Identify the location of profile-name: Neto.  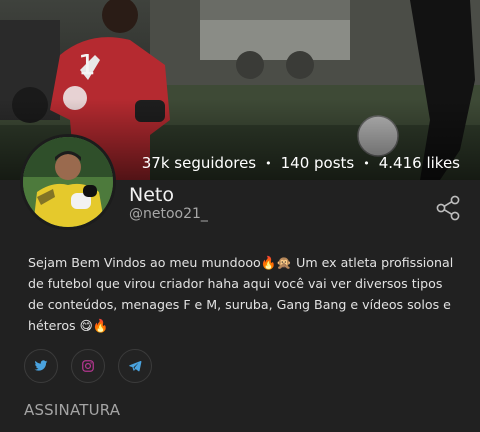
(151, 195).